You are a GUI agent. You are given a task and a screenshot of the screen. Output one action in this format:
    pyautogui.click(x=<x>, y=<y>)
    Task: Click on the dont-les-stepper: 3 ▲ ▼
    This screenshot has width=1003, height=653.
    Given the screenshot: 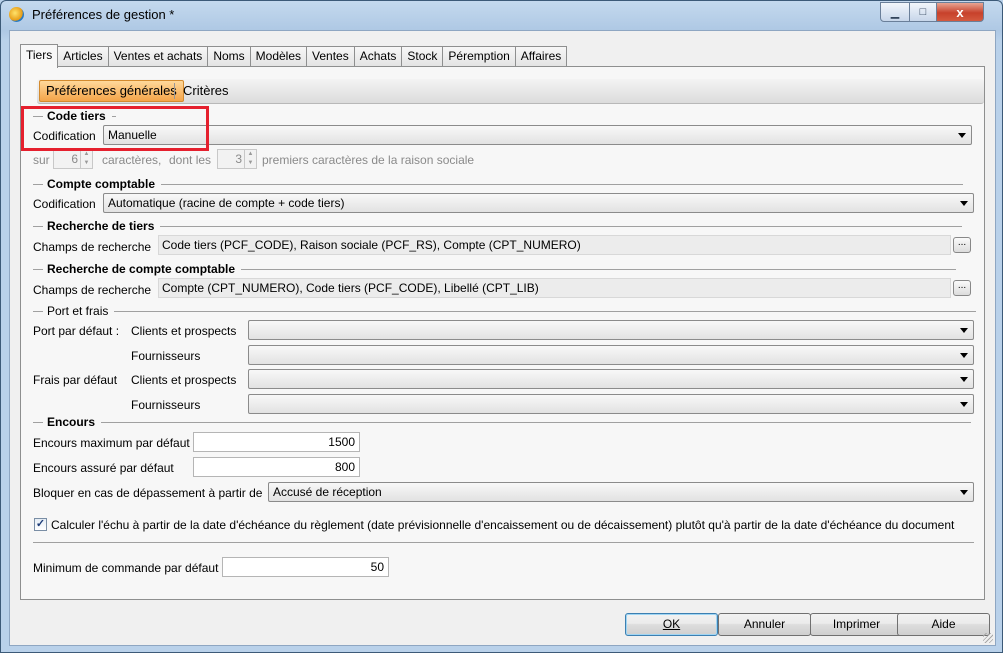 What is the action you would take?
    pyautogui.click(x=237, y=159)
    